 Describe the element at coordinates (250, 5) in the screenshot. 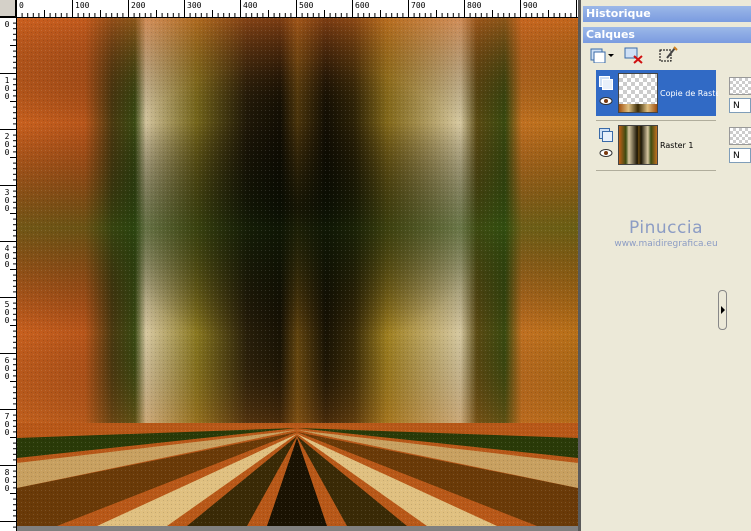

I see `ruler-label-400: 400` at that location.